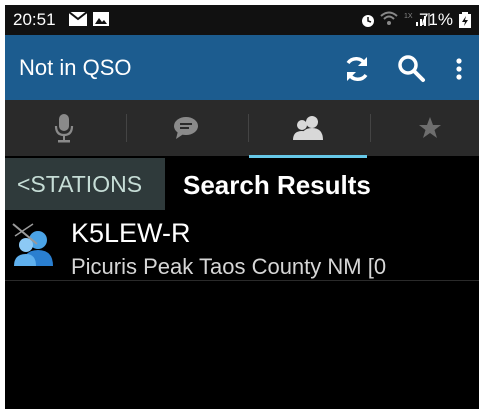 The height and width of the screenshot is (413, 483). I want to click on wifi-icon, so click(389, 18).